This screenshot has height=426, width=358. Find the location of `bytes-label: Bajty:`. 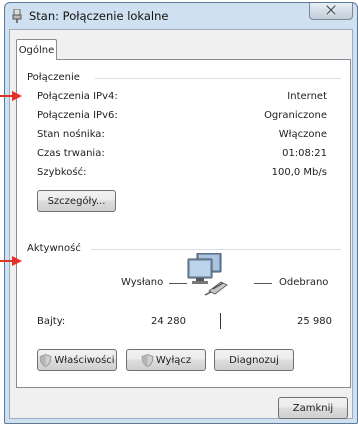

bytes-label: Bajty: is located at coordinates (51, 321).